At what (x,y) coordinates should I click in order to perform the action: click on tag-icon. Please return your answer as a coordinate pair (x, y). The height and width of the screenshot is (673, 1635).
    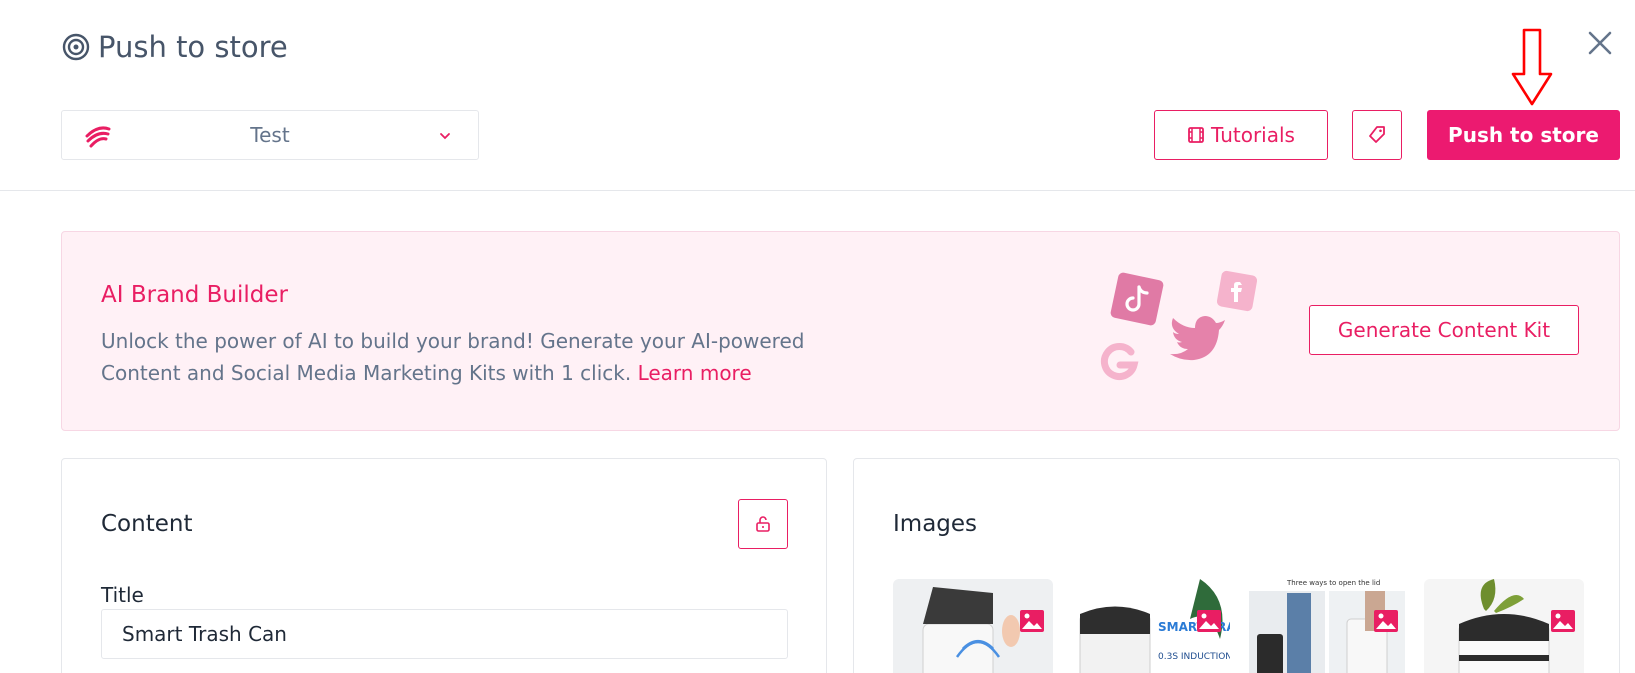
    Looking at the image, I should click on (1377, 134).